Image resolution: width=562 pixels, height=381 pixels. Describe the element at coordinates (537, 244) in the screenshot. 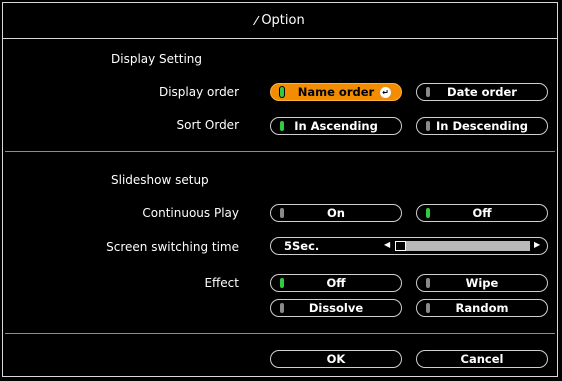

I see `arrow-right-icon: ▶` at that location.